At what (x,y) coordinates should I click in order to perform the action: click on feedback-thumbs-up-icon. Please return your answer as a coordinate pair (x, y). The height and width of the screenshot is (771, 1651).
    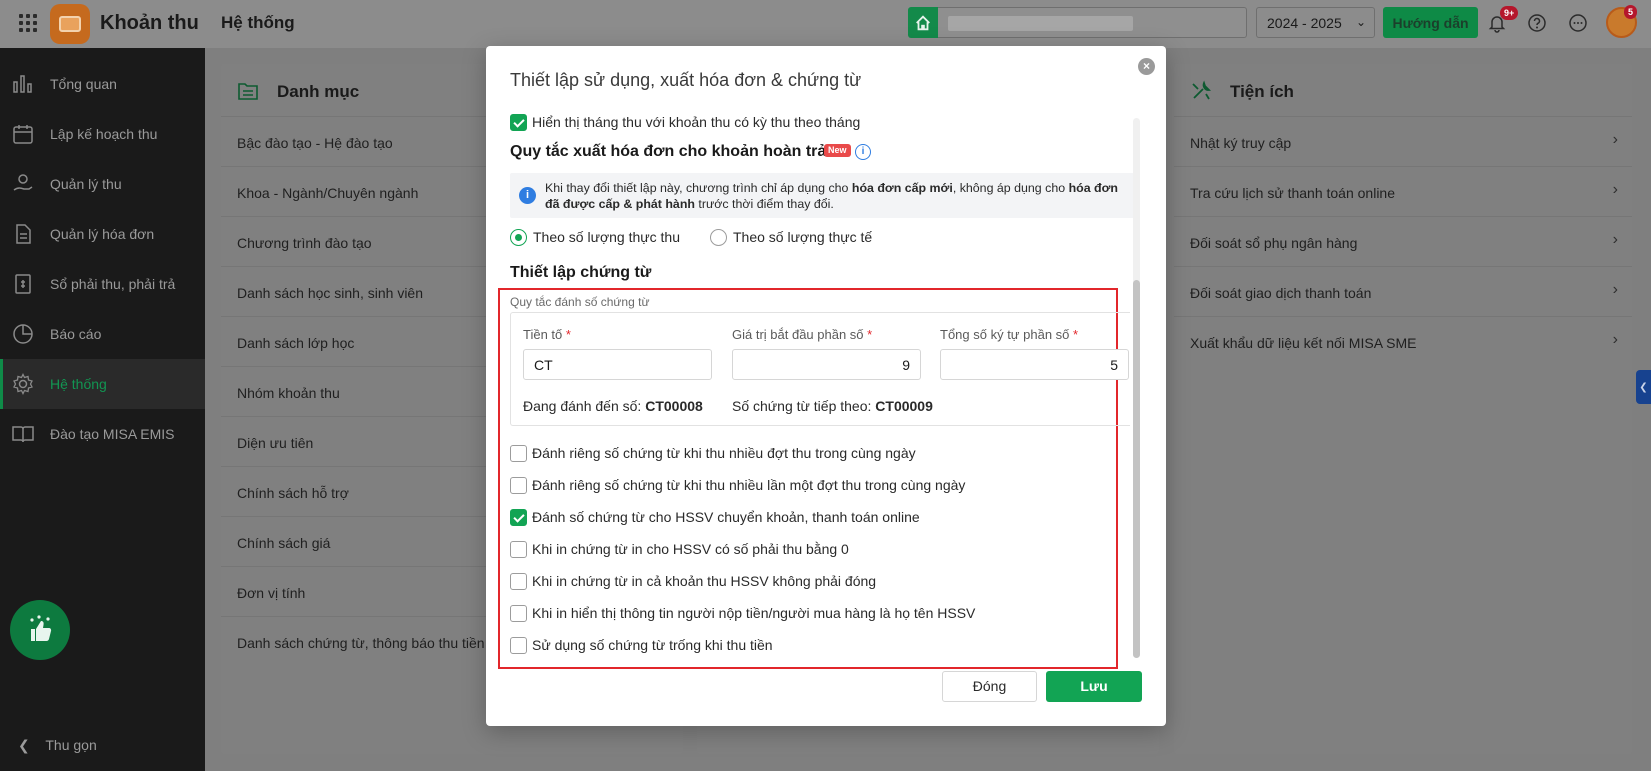
    Looking at the image, I should click on (40, 630).